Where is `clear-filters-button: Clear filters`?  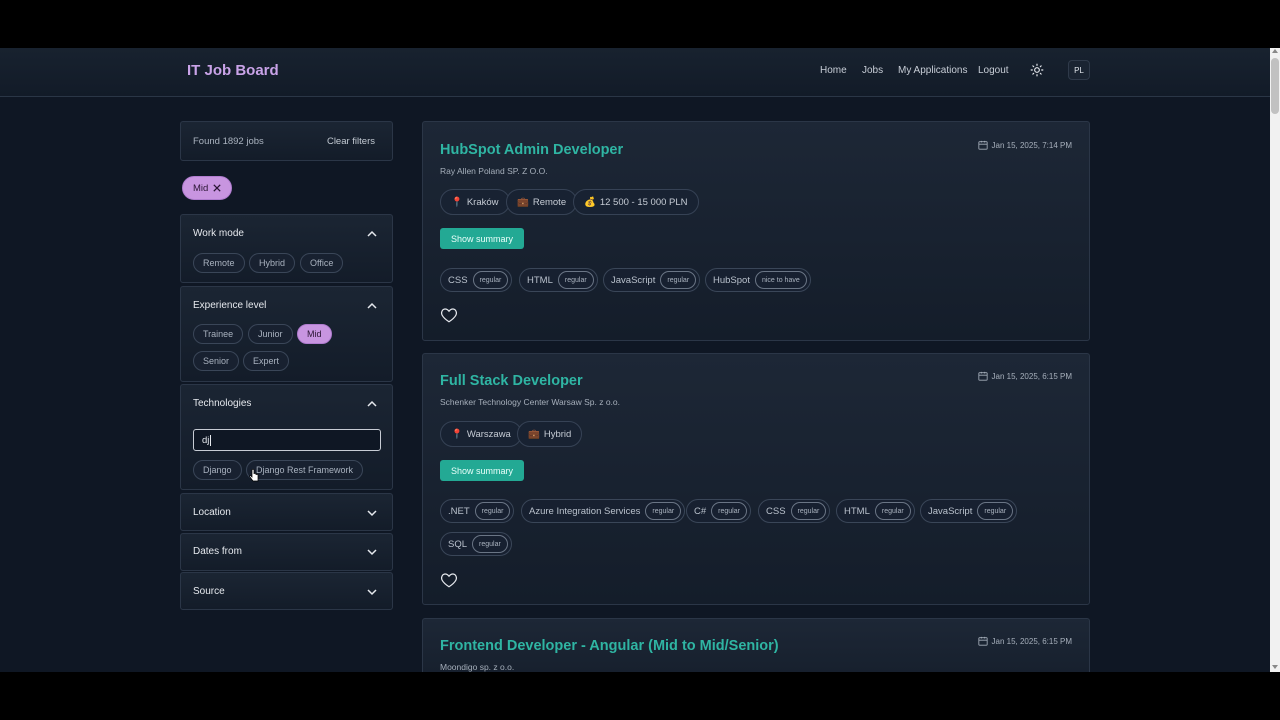 clear-filters-button: Clear filters is located at coordinates (351, 141).